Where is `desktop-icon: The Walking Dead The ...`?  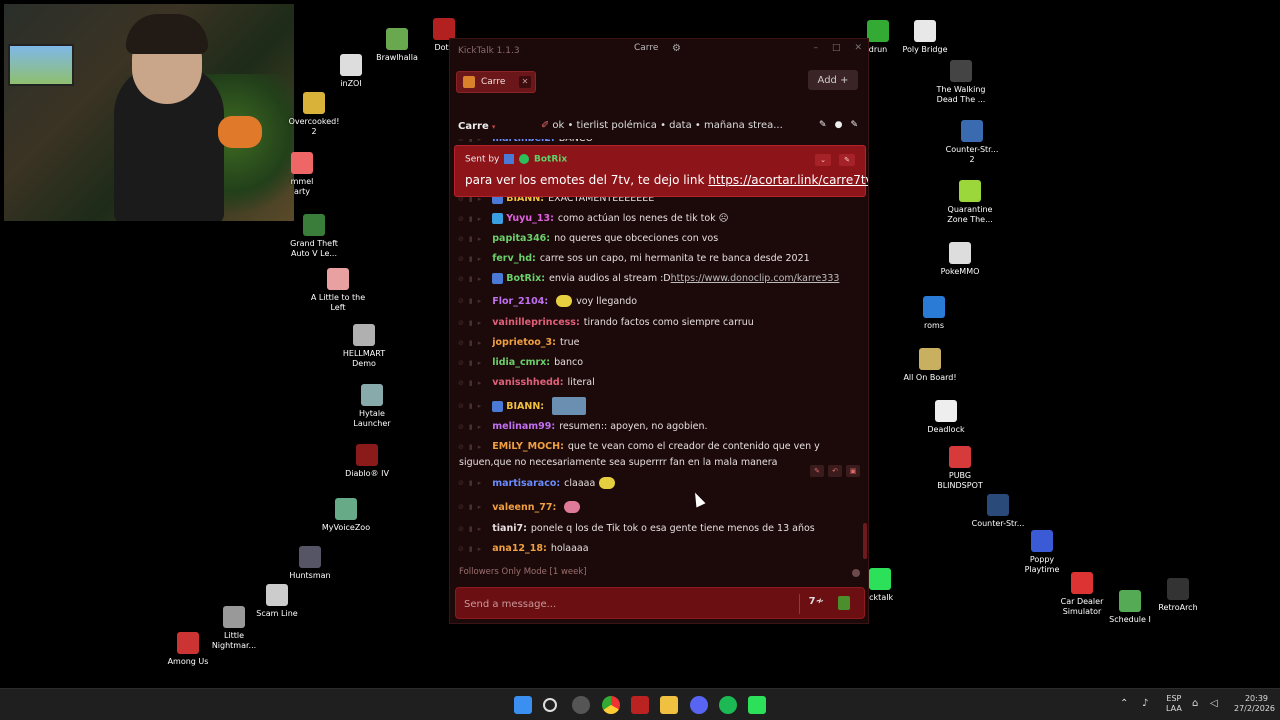 desktop-icon: The Walking Dead The ... is located at coordinates (961, 82).